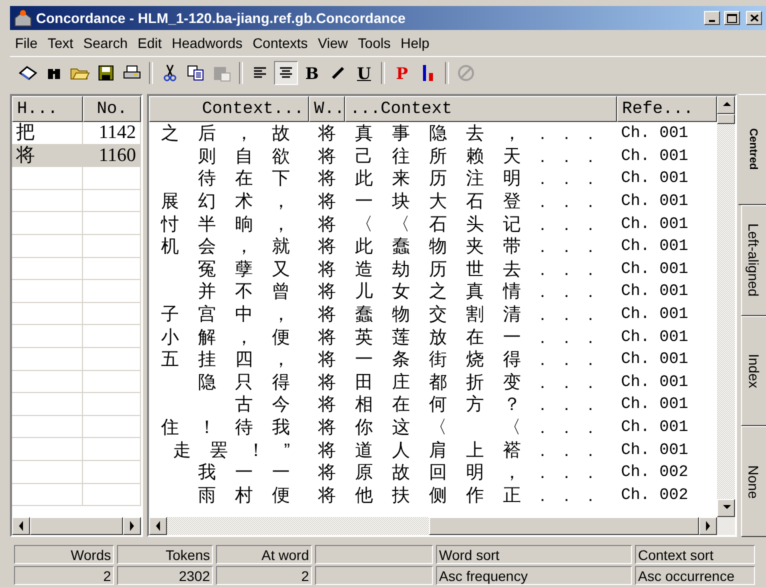 This screenshot has height=587, width=766. I want to click on menu-item: Text, so click(60, 43).